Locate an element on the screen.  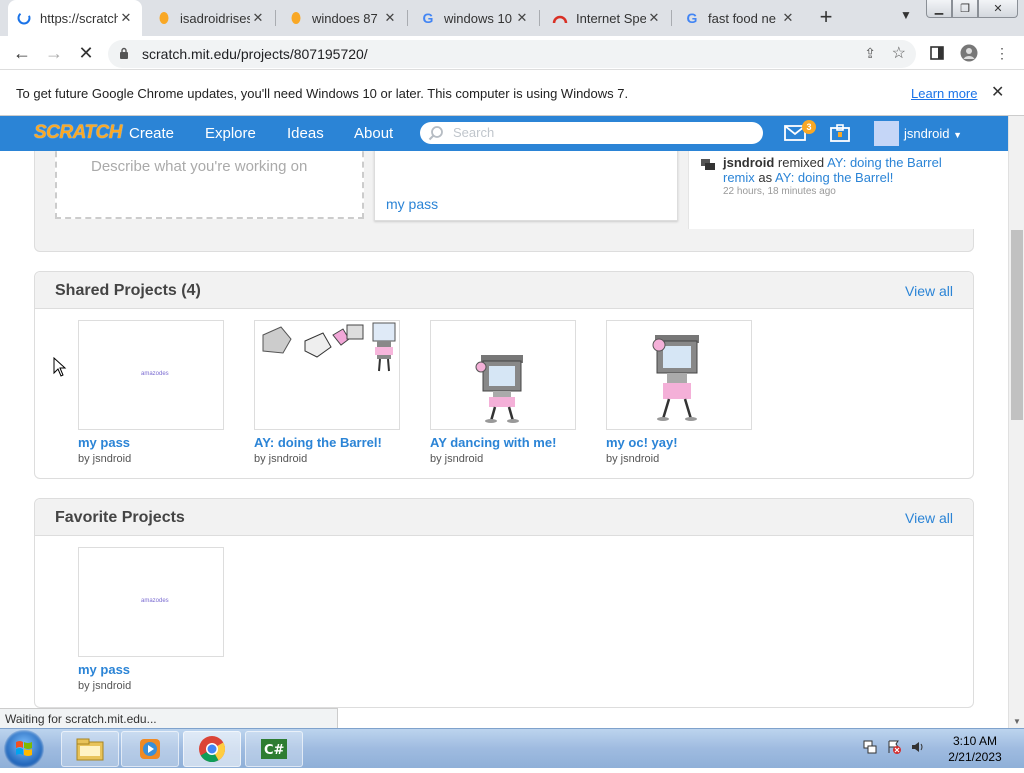
stop-loading-button: ✕ is located at coordinates (86, 53).